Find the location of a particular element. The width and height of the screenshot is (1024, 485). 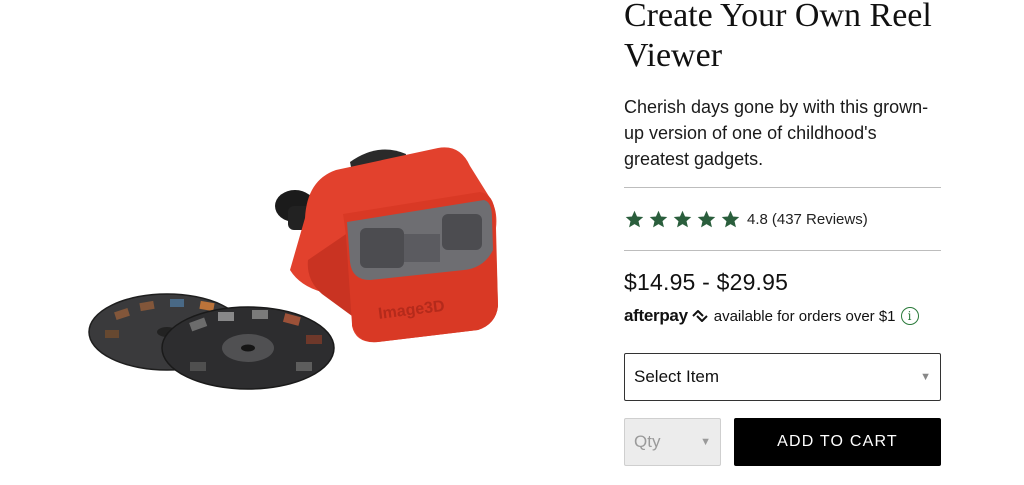

info-icon: i is located at coordinates (909, 316).